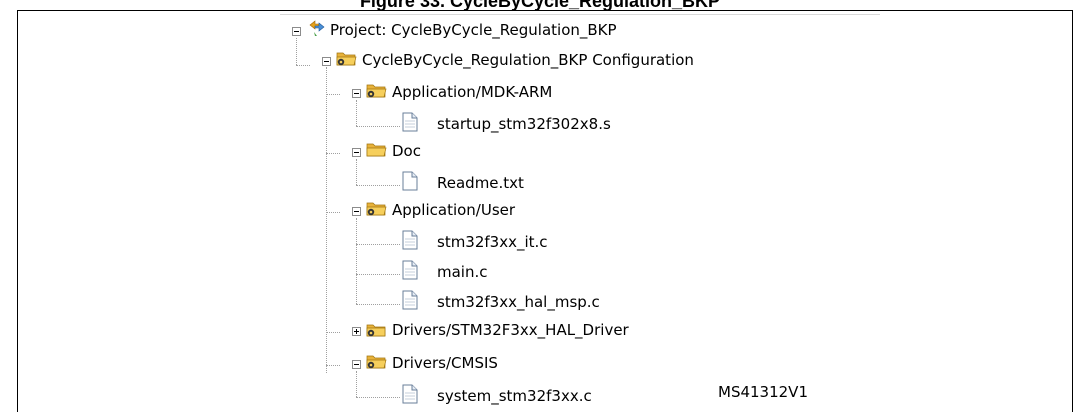 The image size is (1080, 412). I want to click on tree-node-label: startup_stm32f302x8.s, so click(524, 124).